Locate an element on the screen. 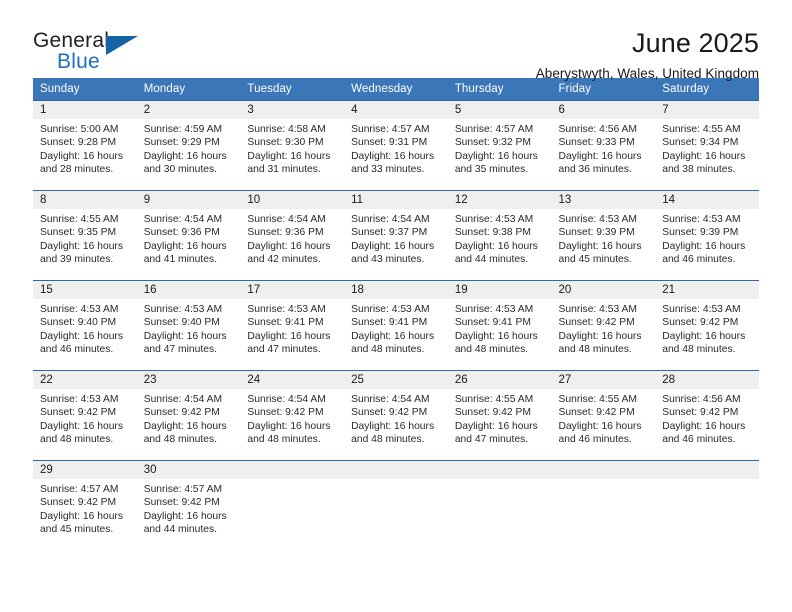 This screenshot has height=612, width=792. day-number: 12 is located at coordinates (499, 200).